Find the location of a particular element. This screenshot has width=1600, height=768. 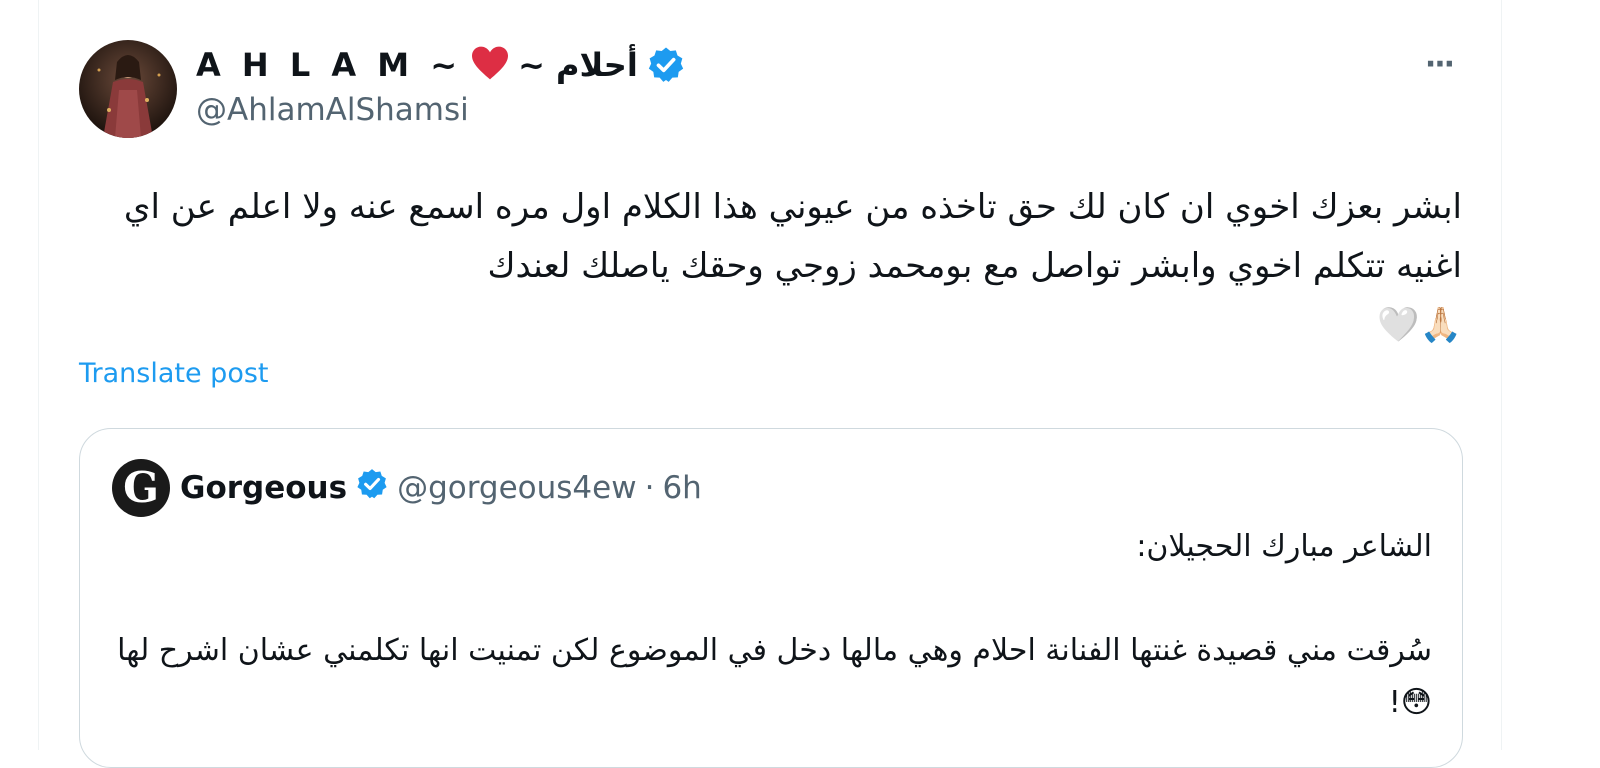

translate-post-link: Translate post is located at coordinates (174, 373).